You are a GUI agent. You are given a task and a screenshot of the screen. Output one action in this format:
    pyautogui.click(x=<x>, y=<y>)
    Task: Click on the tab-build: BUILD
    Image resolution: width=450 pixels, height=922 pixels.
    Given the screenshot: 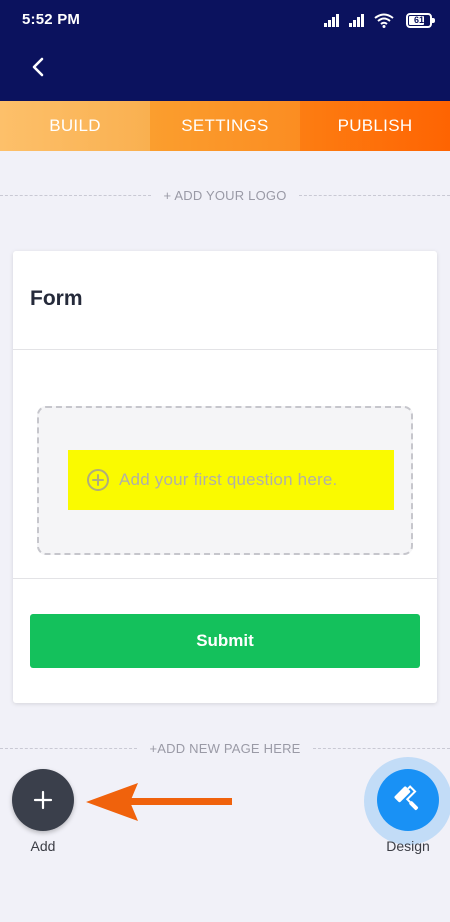 What is the action you would take?
    pyautogui.click(x=75, y=126)
    